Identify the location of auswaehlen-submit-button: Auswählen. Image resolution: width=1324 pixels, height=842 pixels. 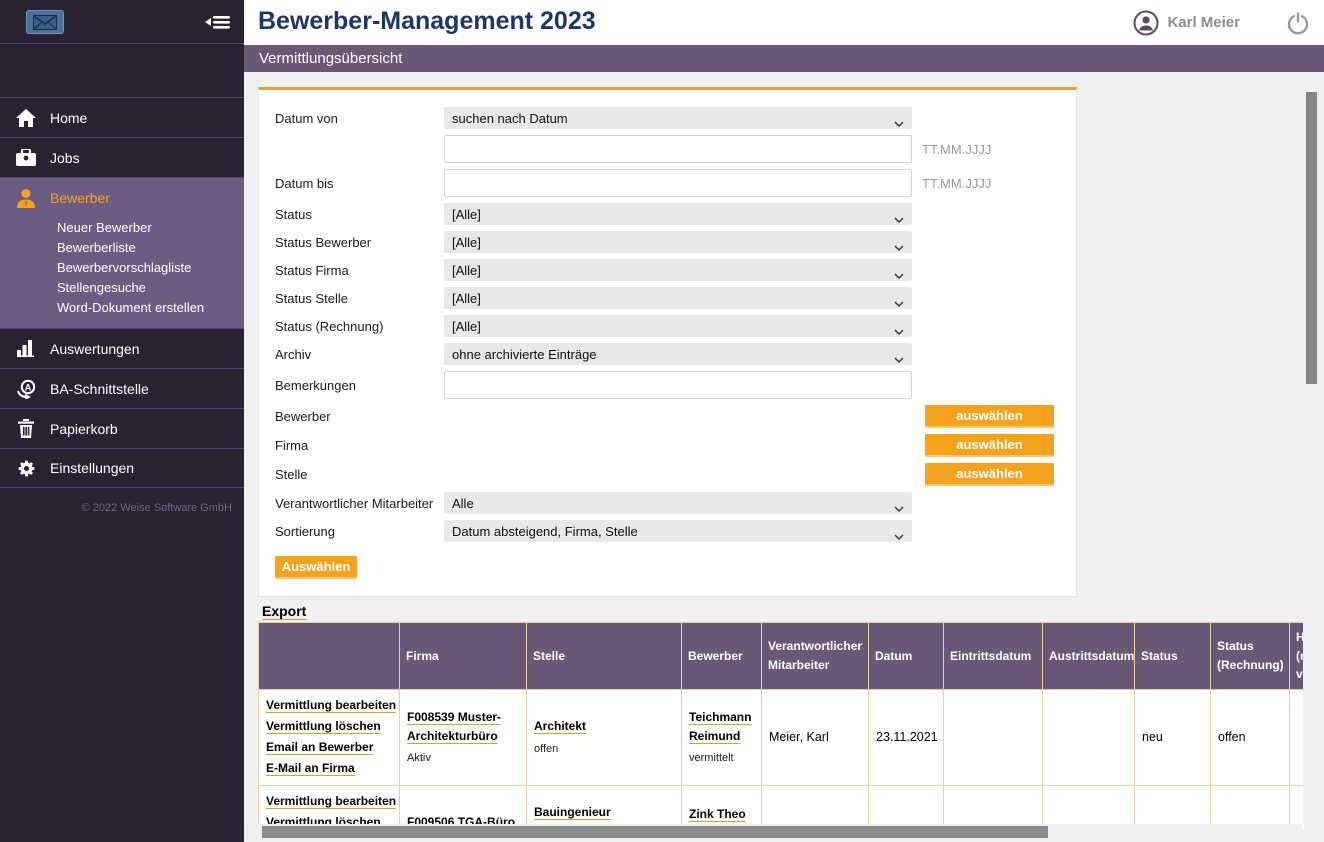
(316, 567).